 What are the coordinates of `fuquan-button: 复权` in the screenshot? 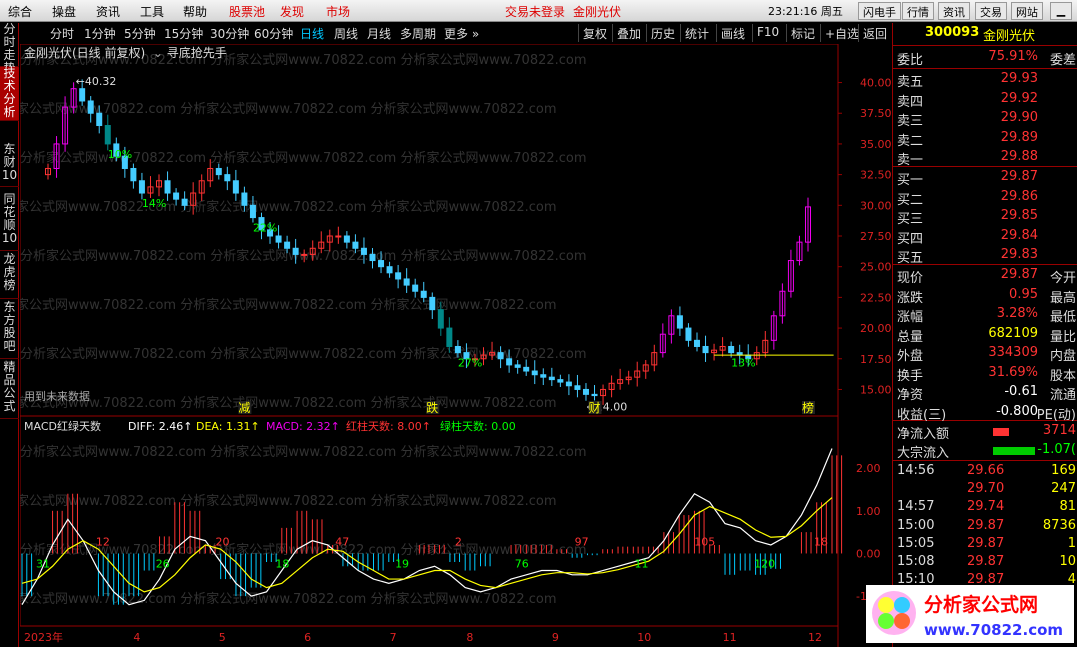 It's located at (594, 33).